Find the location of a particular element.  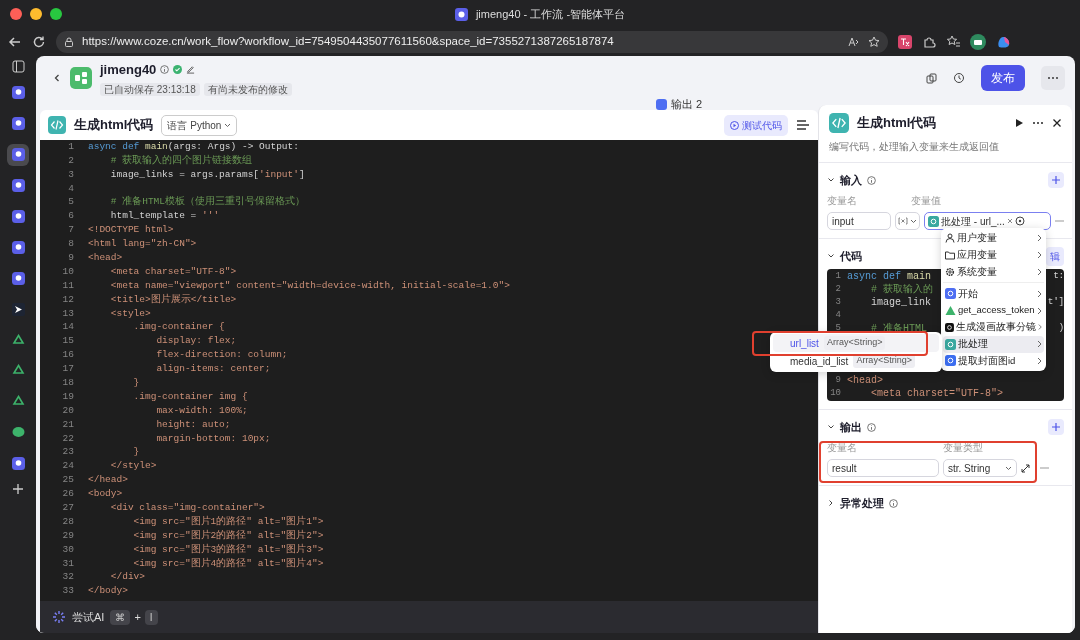

menu-item: 系统变量 is located at coordinates (993, 272).